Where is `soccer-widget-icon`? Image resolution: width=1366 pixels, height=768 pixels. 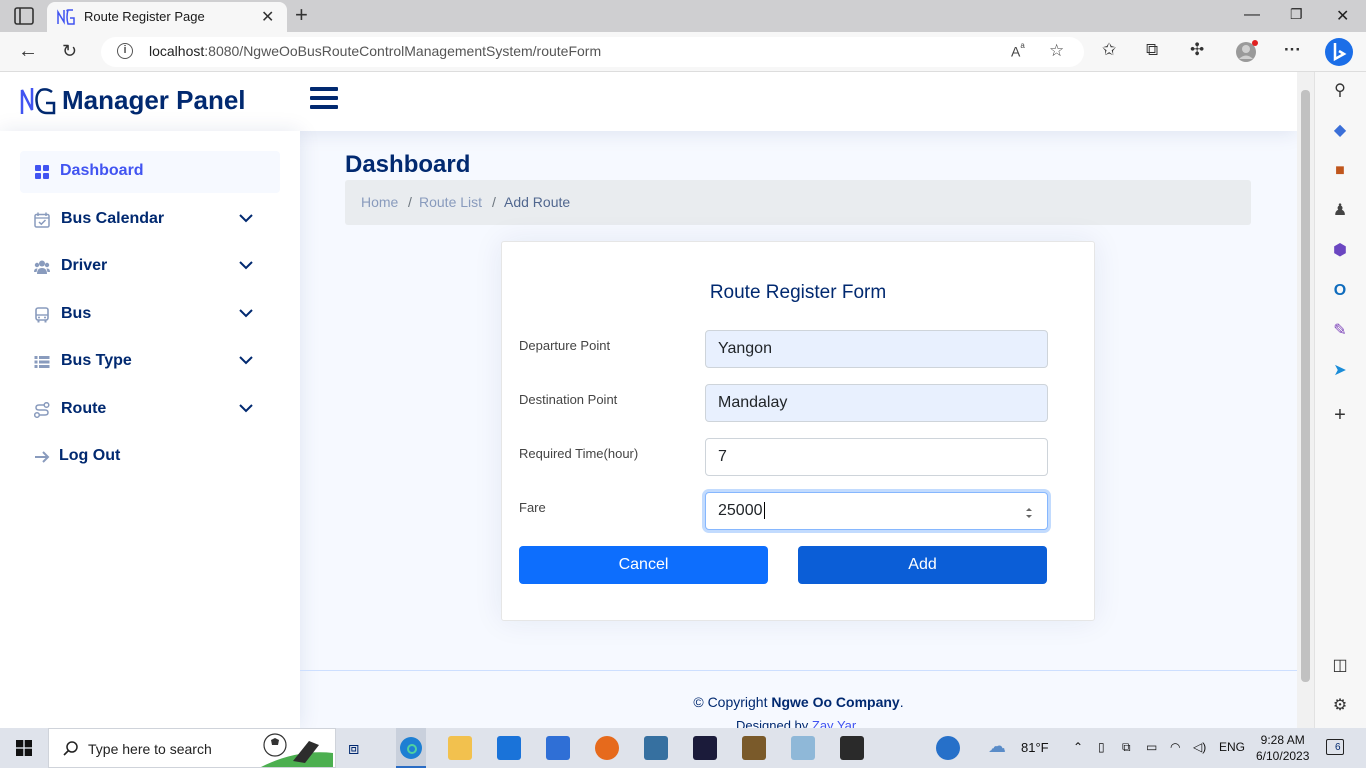 soccer-widget-icon is located at coordinates (297, 749).